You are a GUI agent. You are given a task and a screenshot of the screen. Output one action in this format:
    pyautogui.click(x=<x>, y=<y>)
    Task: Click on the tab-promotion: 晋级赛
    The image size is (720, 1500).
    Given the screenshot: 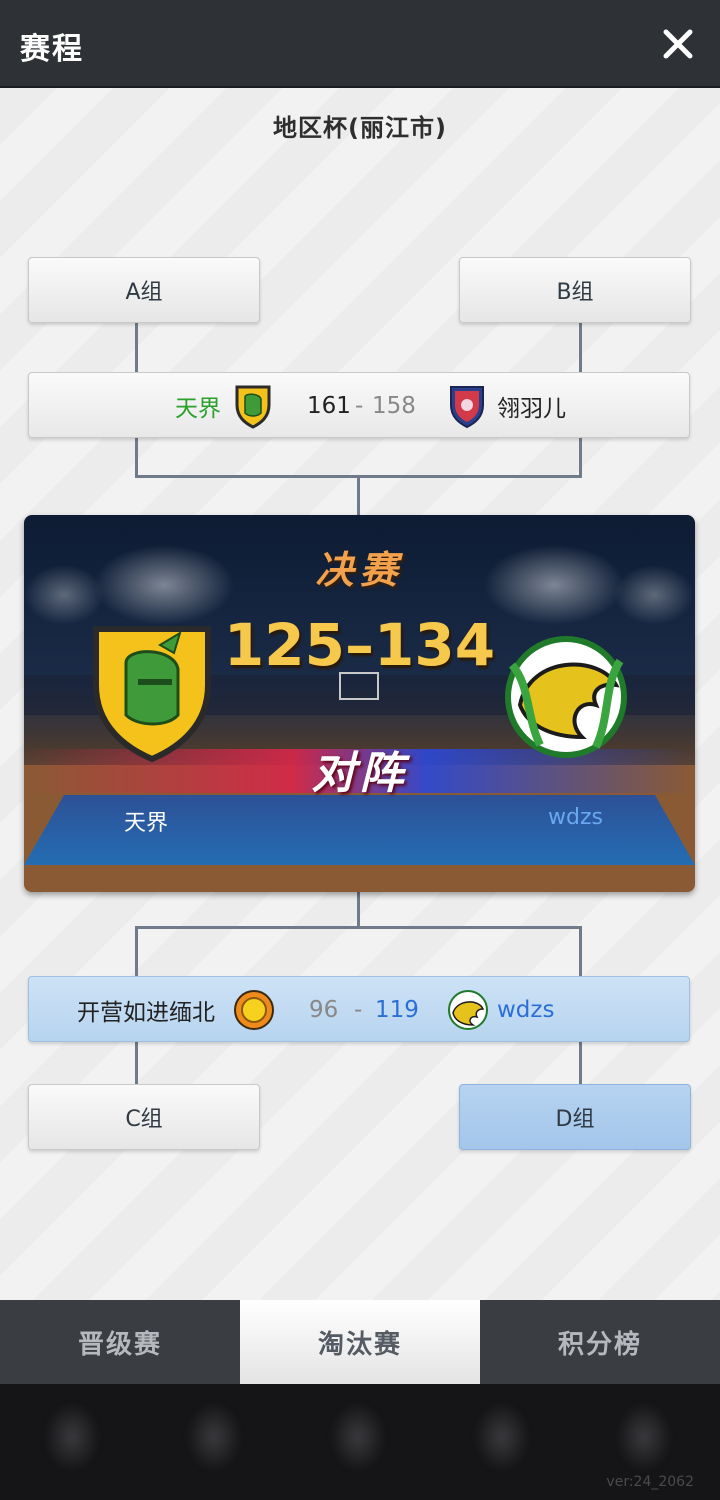 What is the action you would take?
    pyautogui.click(x=120, y=1342)
    